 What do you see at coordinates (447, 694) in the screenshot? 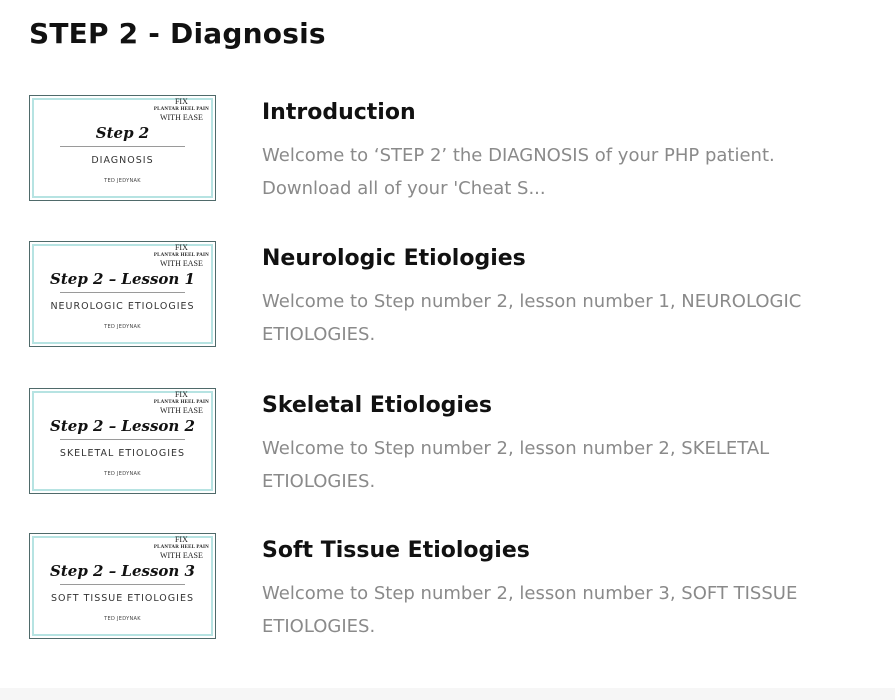
I see `footer-strip` at bounding box center [447, 694].